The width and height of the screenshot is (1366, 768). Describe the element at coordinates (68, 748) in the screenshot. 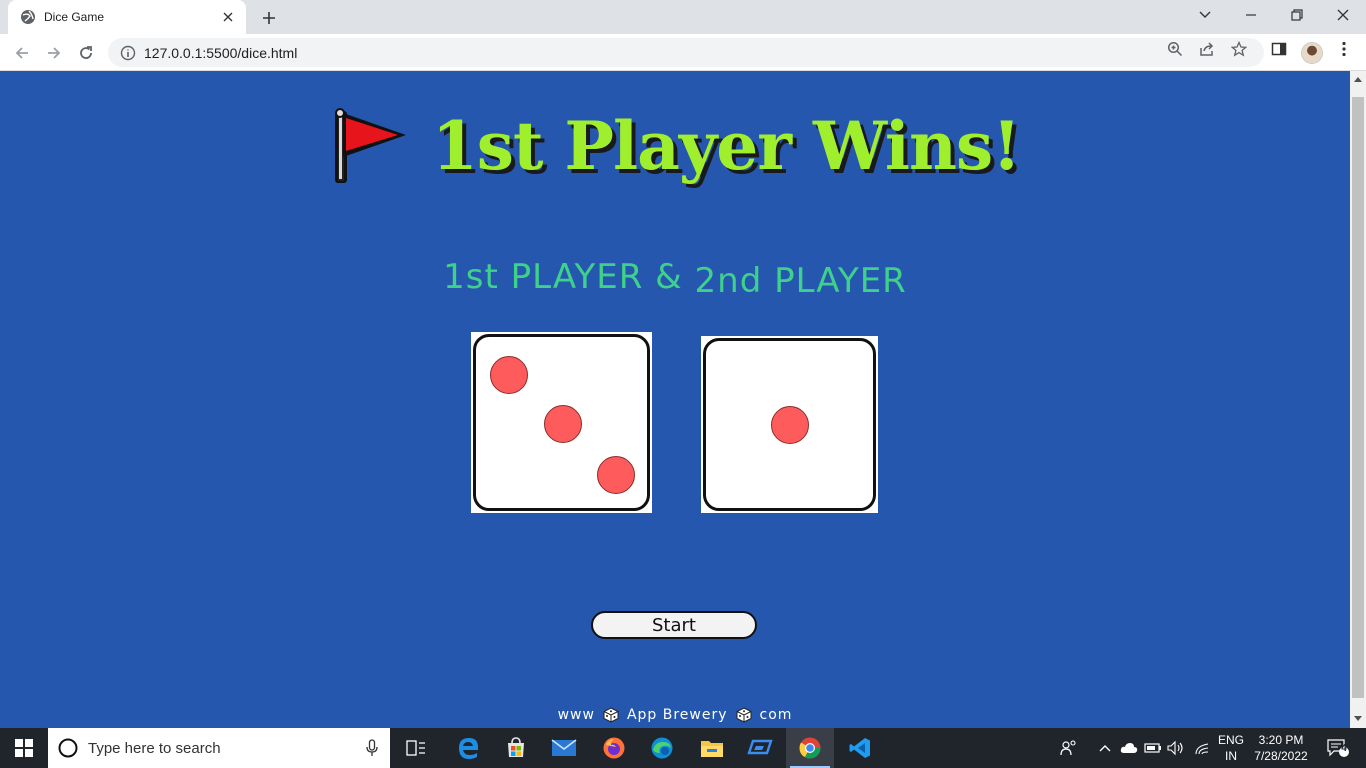

I see `cortana-circle-icon` at that location.